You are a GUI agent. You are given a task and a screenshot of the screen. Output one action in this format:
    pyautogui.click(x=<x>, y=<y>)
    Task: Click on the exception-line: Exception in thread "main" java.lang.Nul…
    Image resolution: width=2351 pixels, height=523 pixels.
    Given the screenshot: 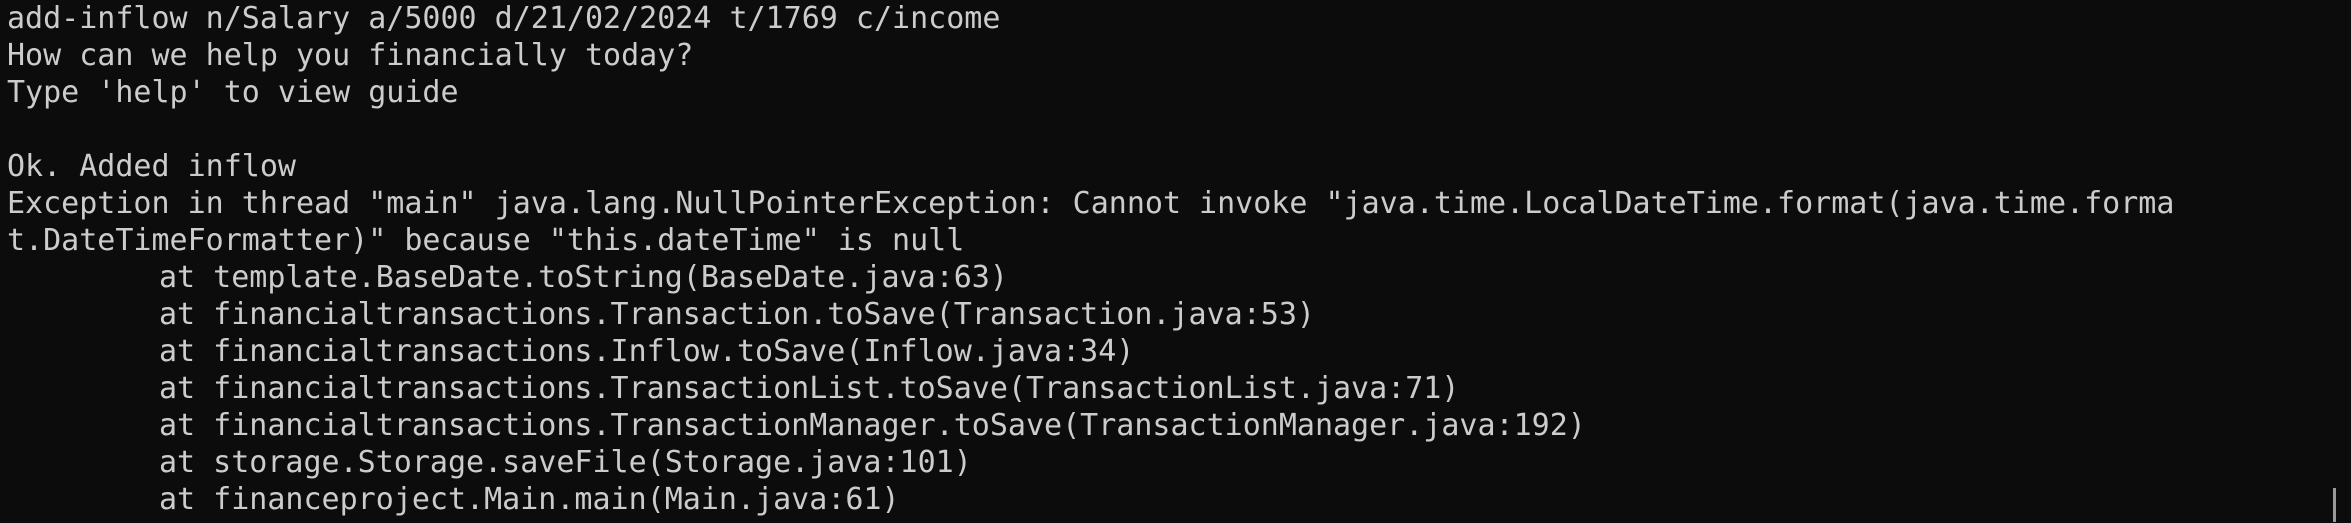 What is the action you would take?
    pyautogui.click(x=1091, y=203)
    